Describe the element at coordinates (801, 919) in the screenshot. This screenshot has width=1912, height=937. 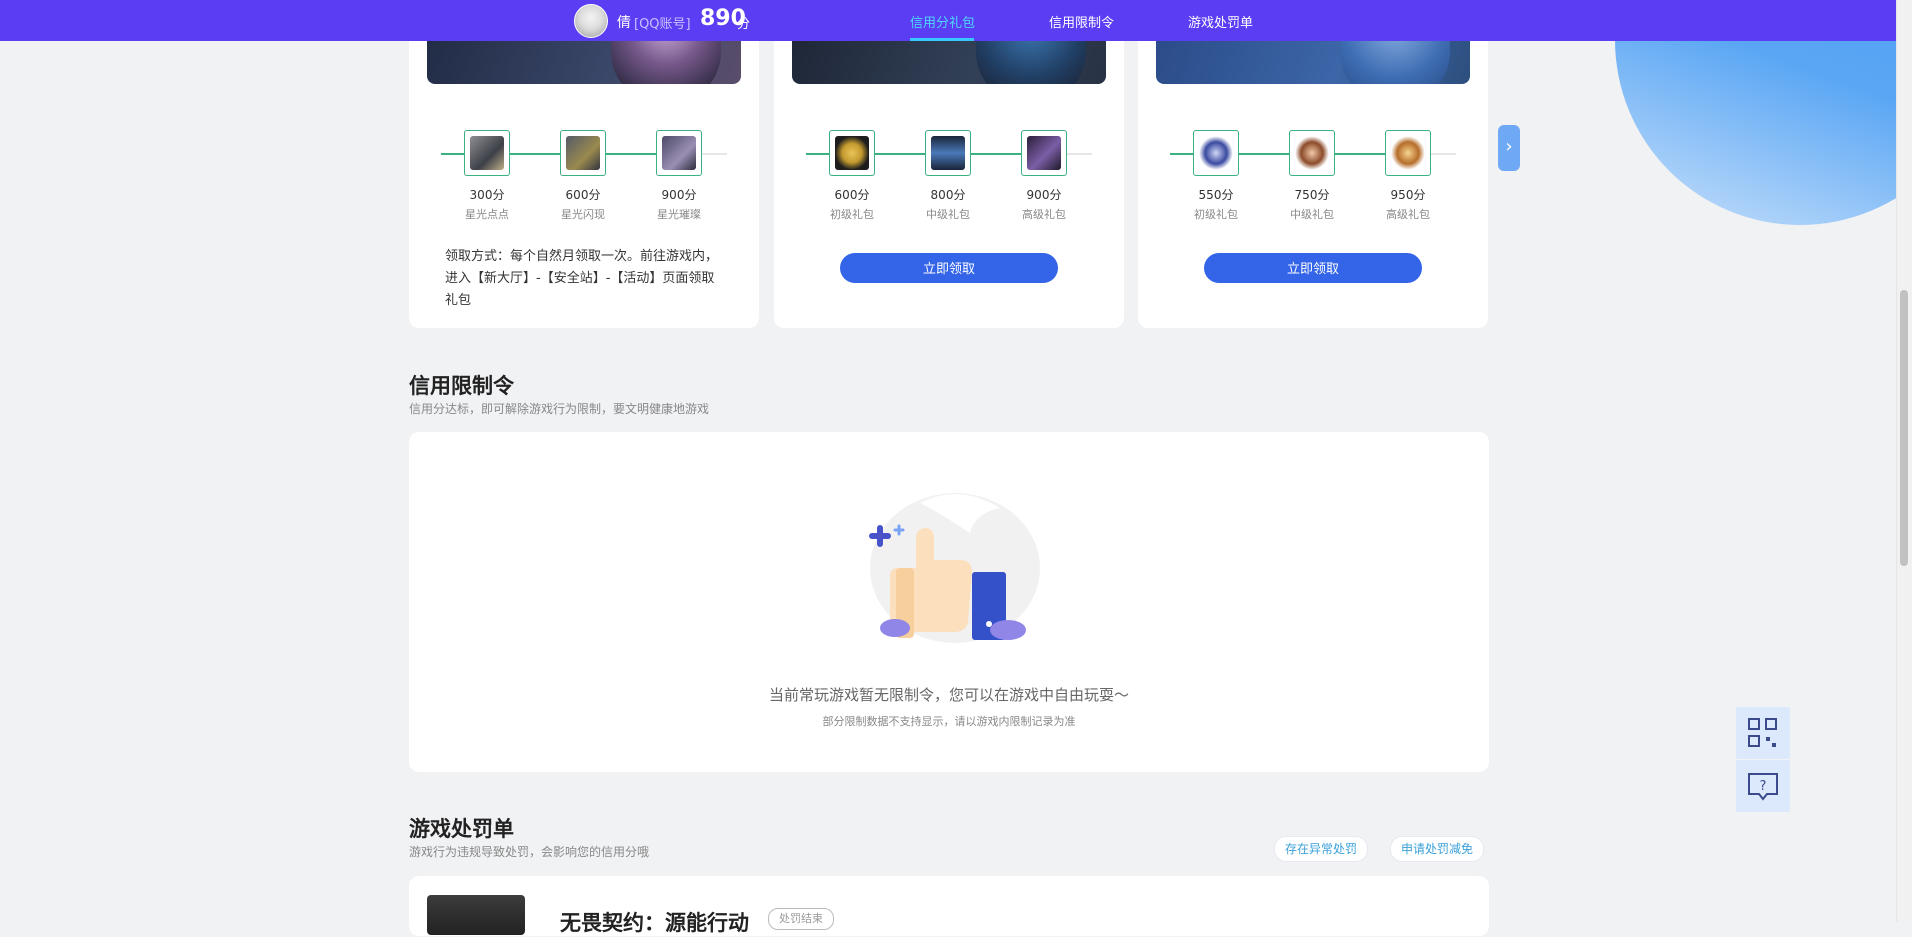
I see `penalty-status-badge: 处罚结束` at that location.